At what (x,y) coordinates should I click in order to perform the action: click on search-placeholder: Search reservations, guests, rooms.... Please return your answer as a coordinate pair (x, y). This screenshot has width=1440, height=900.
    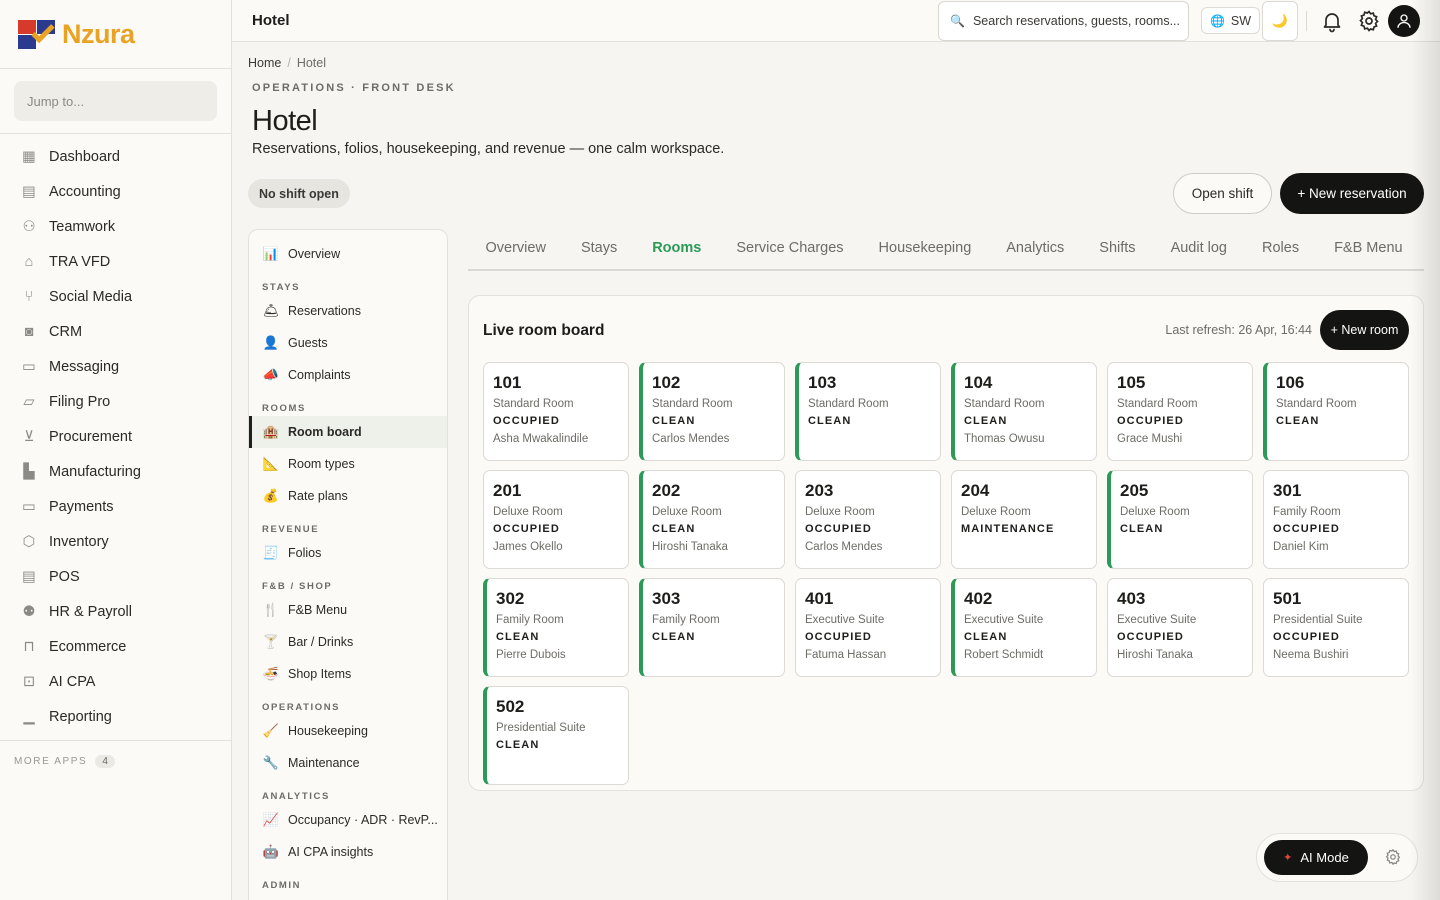
    Looking at the image, I should click on (1076, 21).